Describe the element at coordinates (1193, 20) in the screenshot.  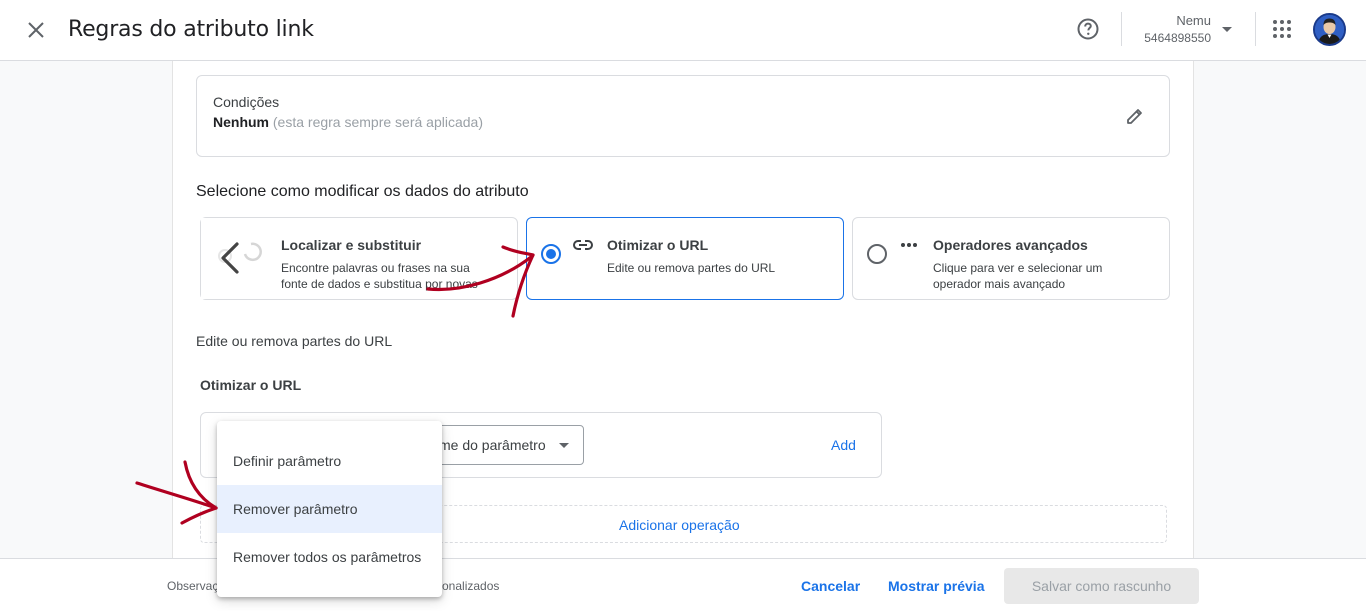
I see `account-name: Nemu` at that location.